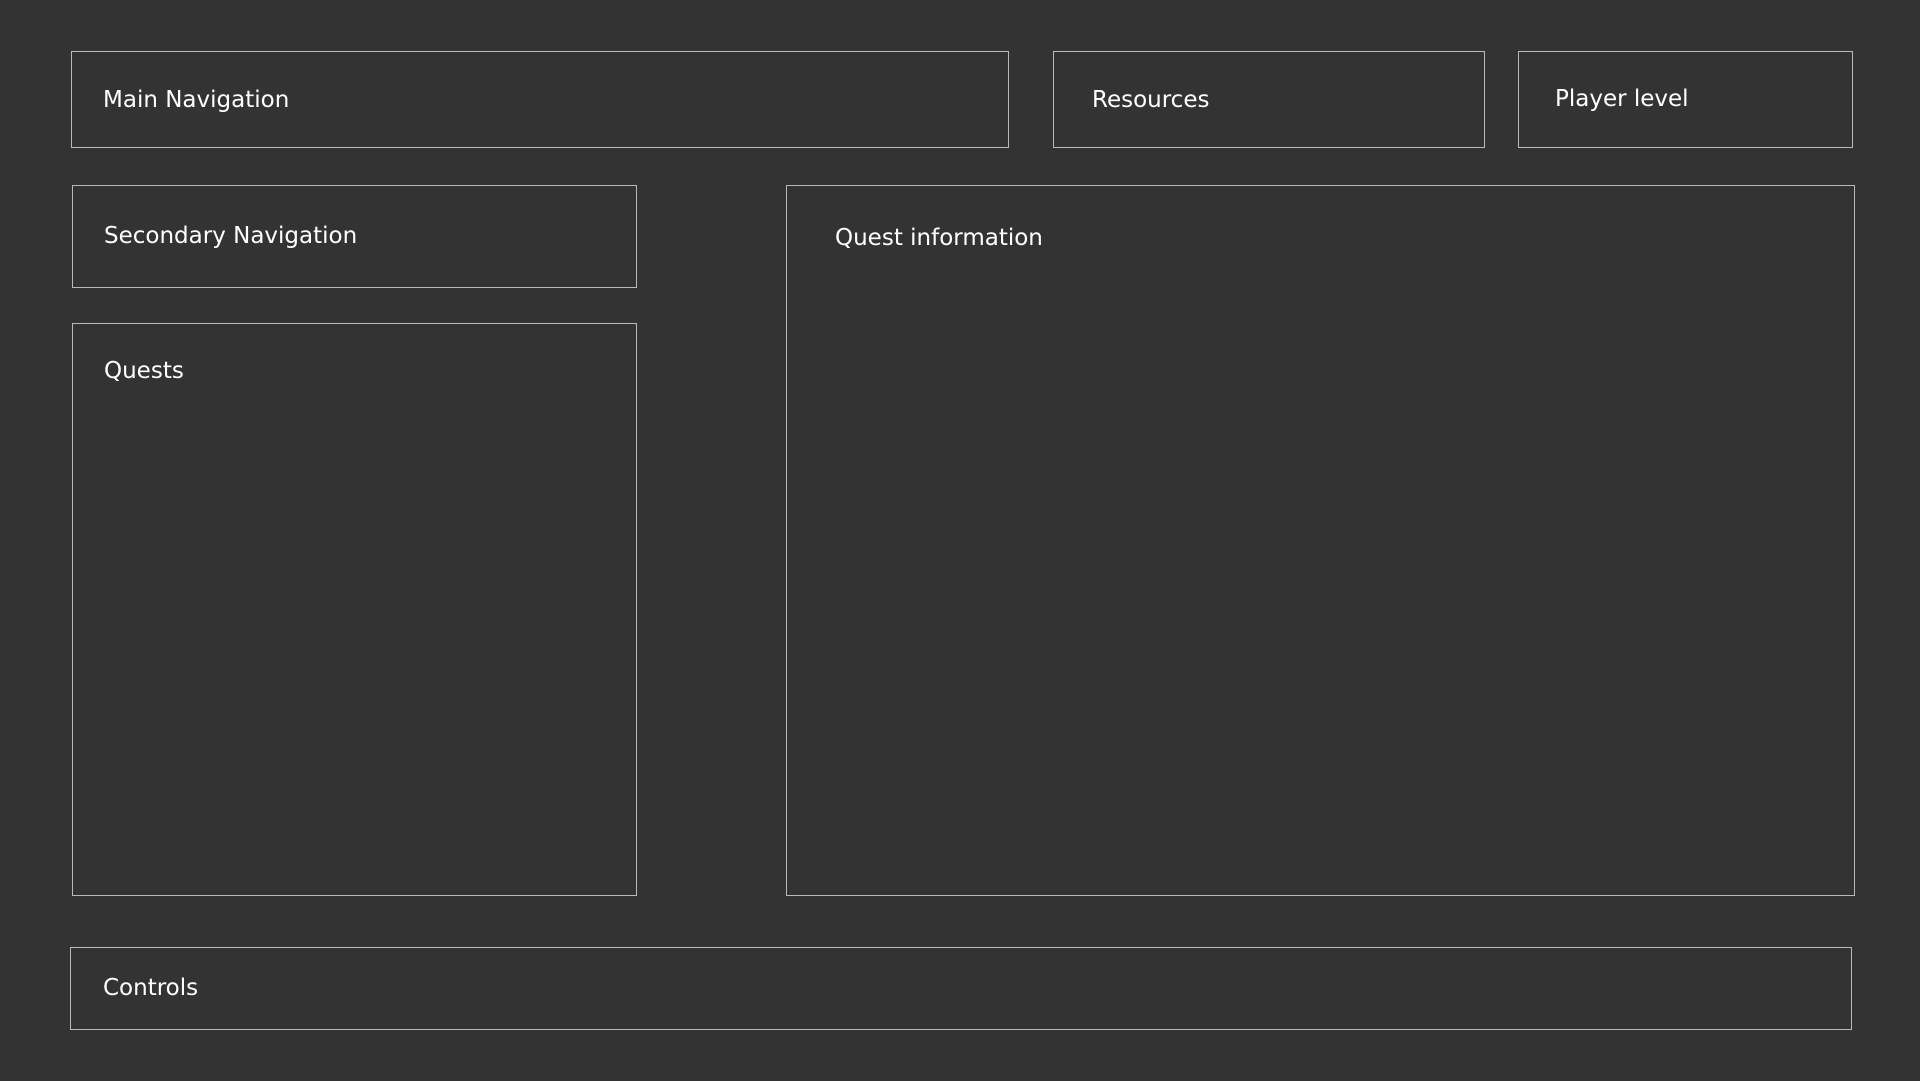  I want to click on quests-label: Quests, so click(144, 371).